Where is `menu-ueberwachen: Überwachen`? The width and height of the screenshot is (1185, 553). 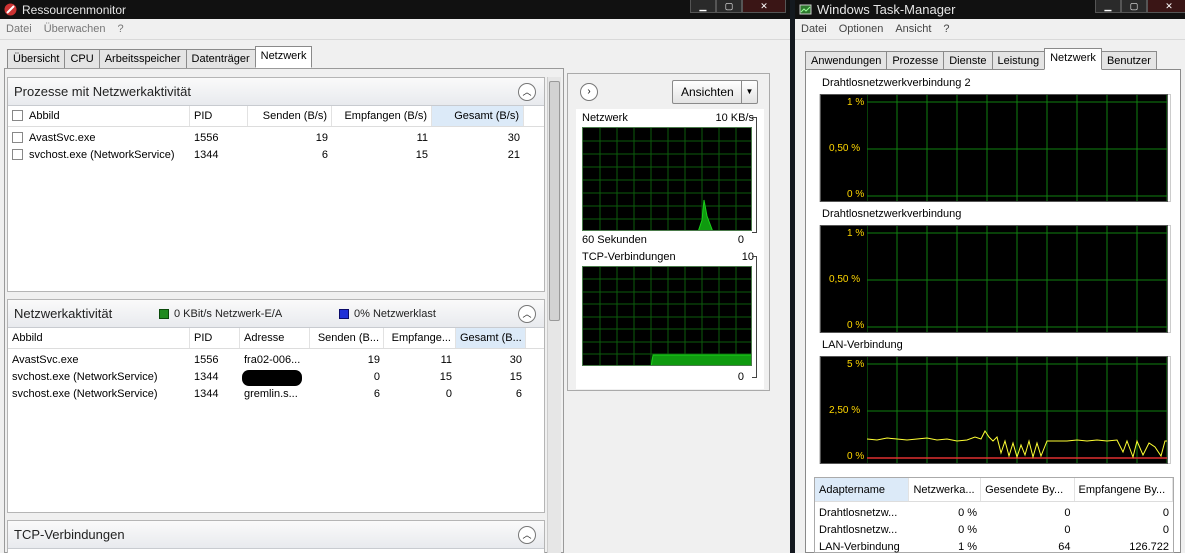
menu-ueberwachen: Überwachen is located at coordinates (75, 29).